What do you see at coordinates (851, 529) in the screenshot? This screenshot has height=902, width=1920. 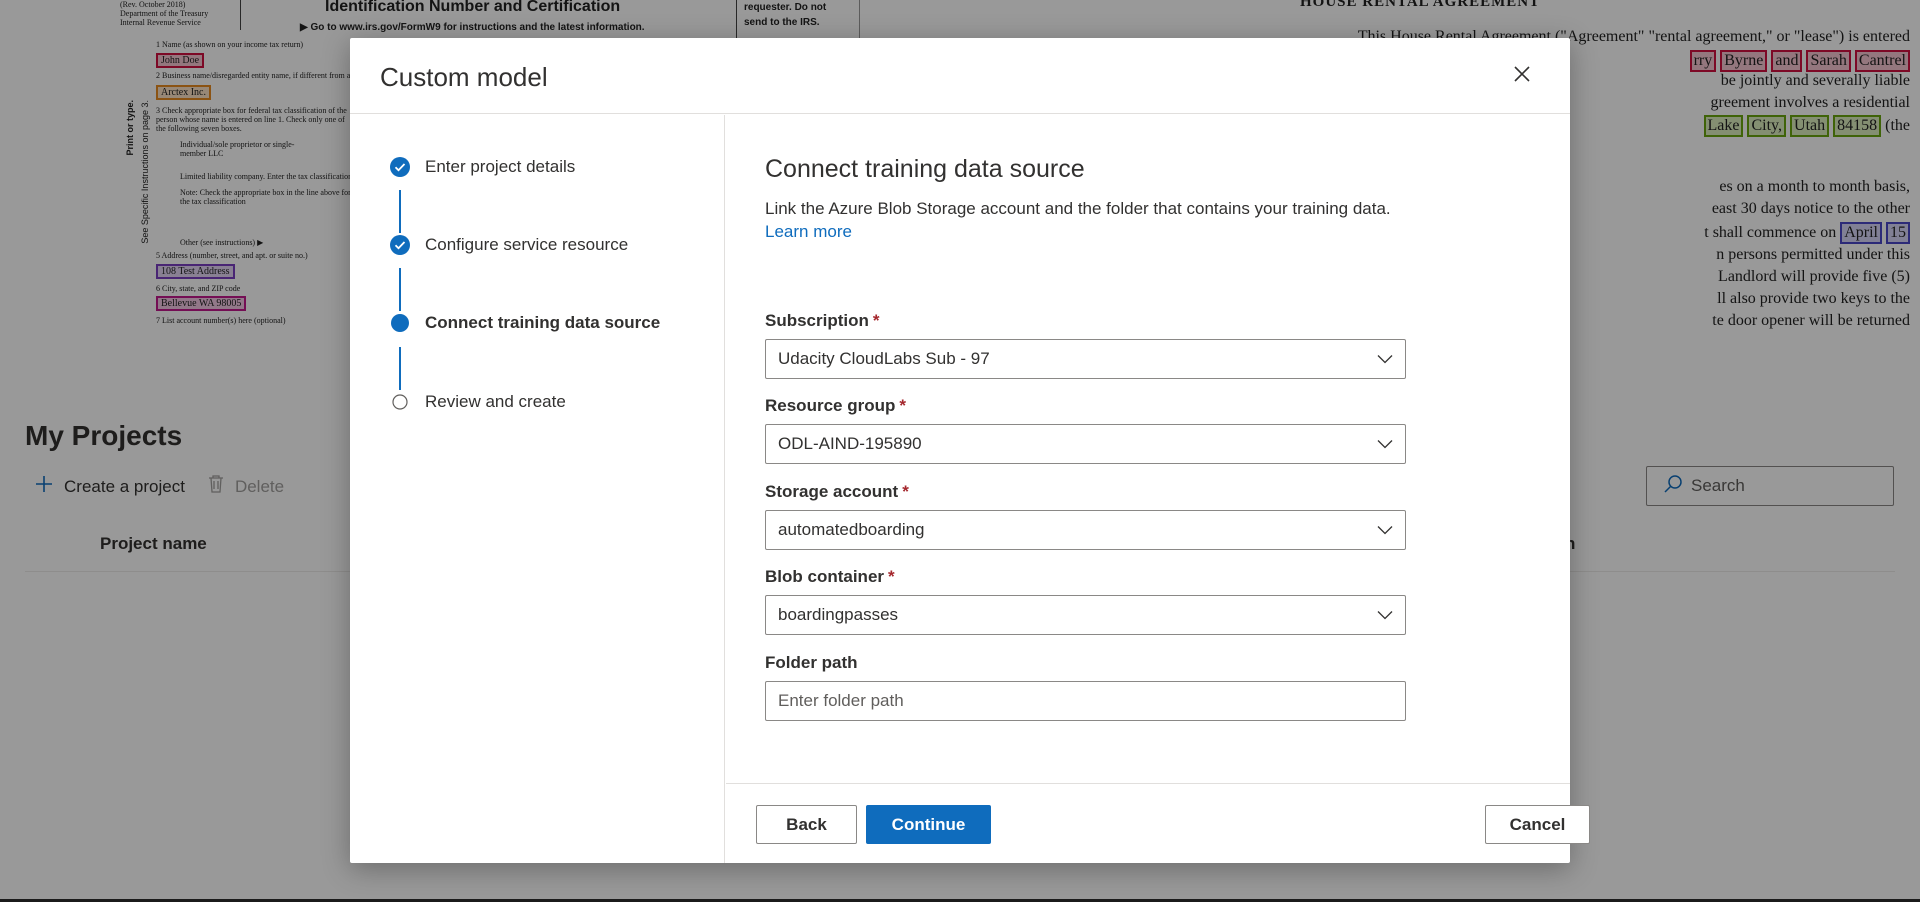 I see `dropdown-value: automatedboarding` at bounding box center [851, 529].